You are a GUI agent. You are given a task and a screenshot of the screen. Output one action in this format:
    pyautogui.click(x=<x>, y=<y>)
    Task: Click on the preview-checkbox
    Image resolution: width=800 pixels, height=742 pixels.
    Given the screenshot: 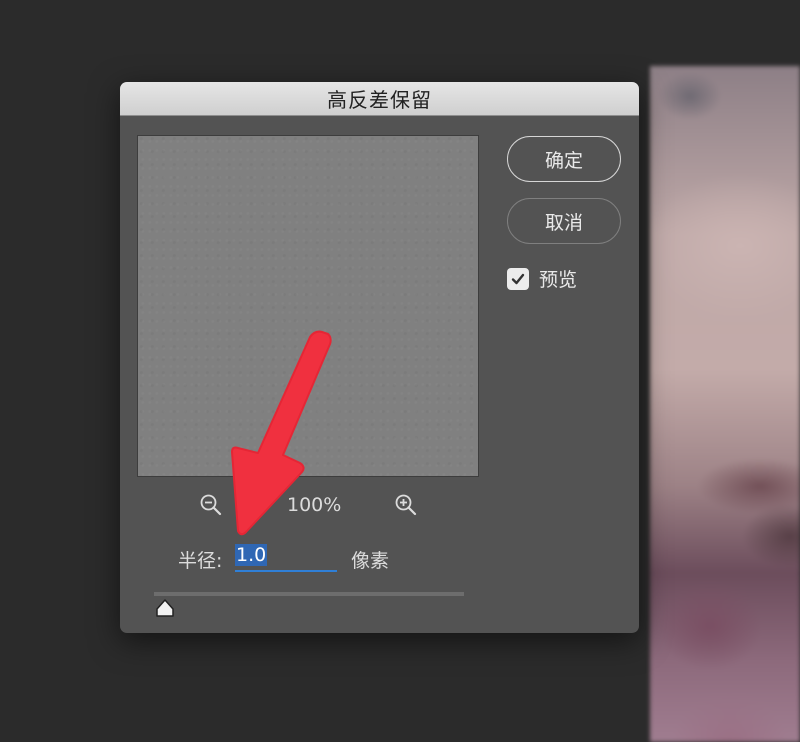 What is the action you would take?
    pyautogui.click(x=518, y=278)
    